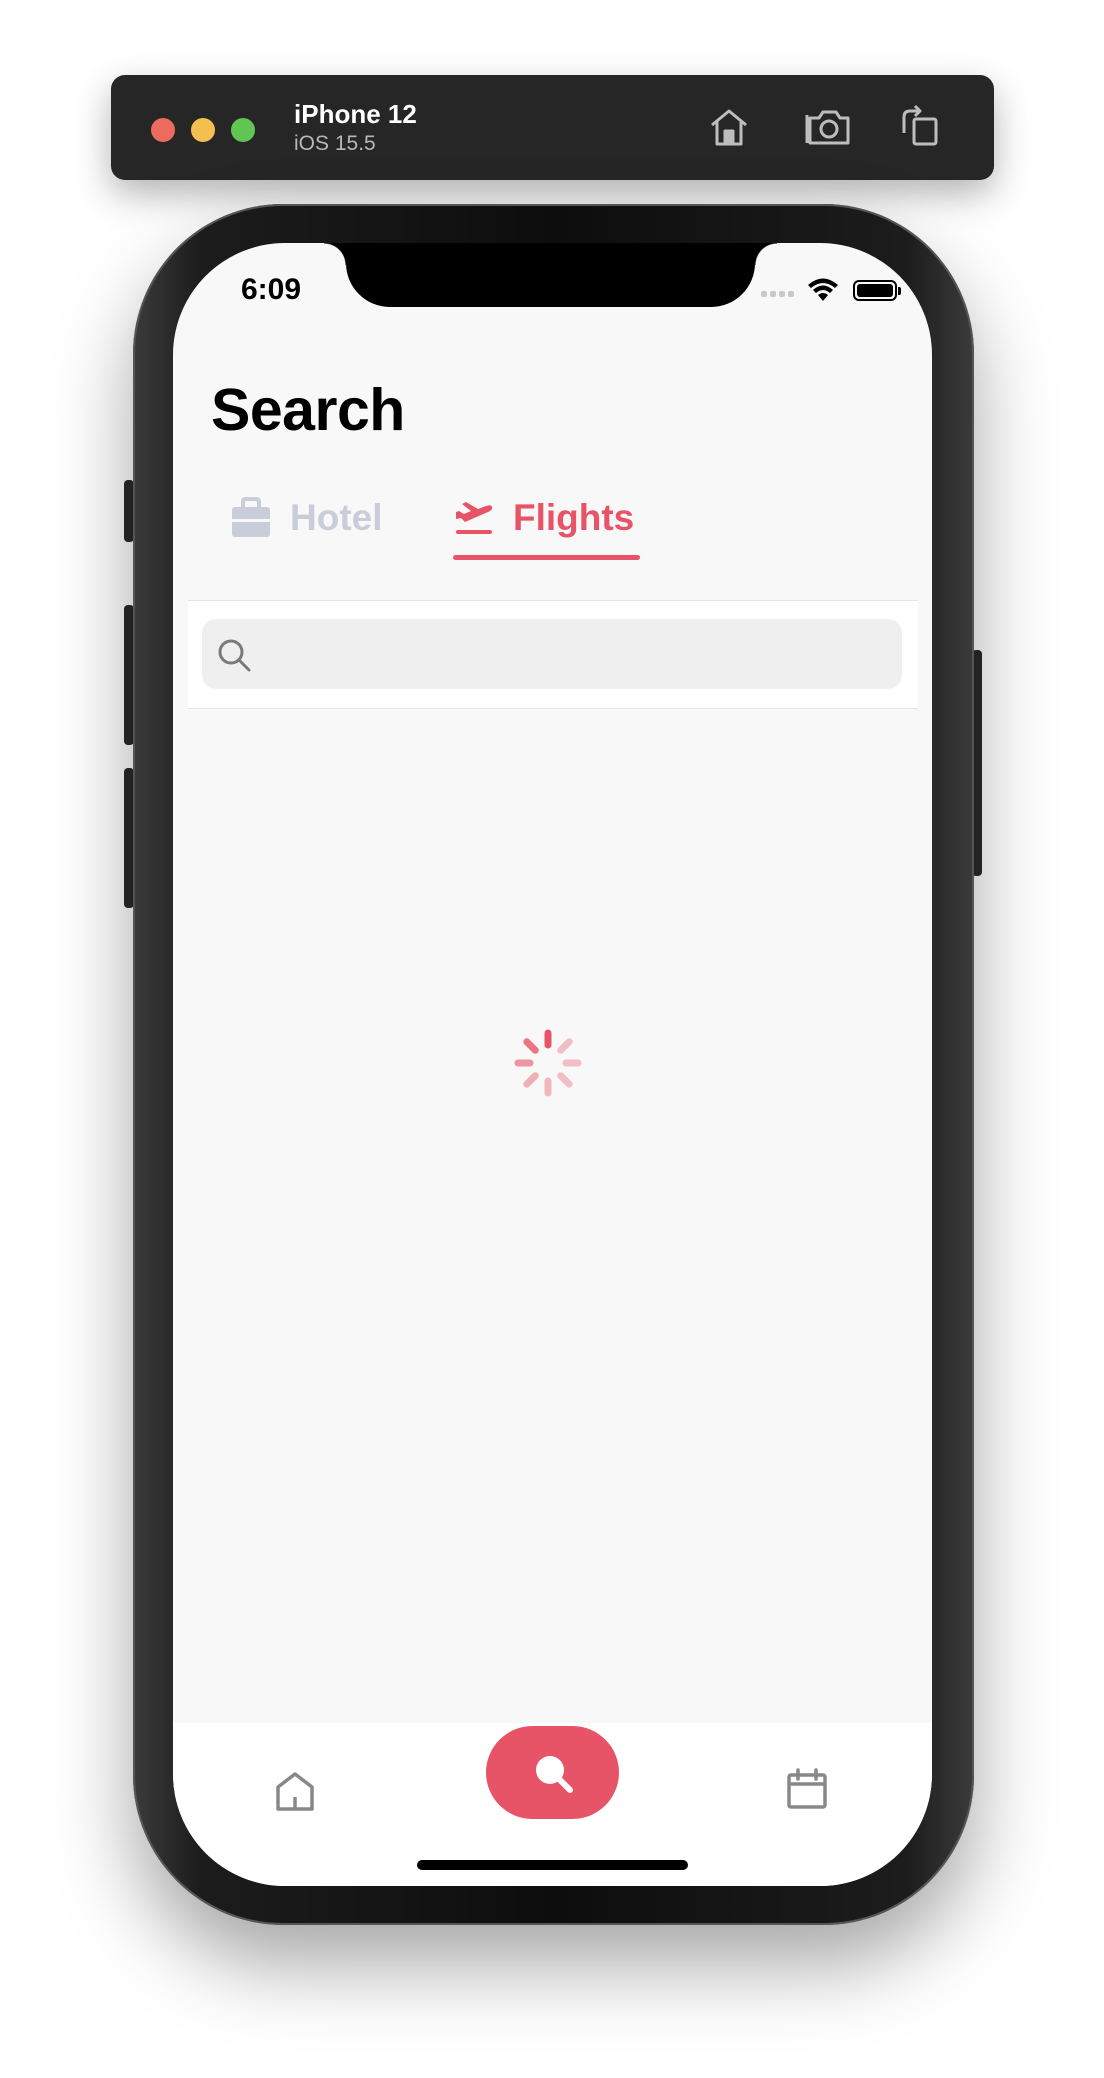 The image size is (1104, 2078). I want to click on tab-flights-label: Flights, so click(574, 517).